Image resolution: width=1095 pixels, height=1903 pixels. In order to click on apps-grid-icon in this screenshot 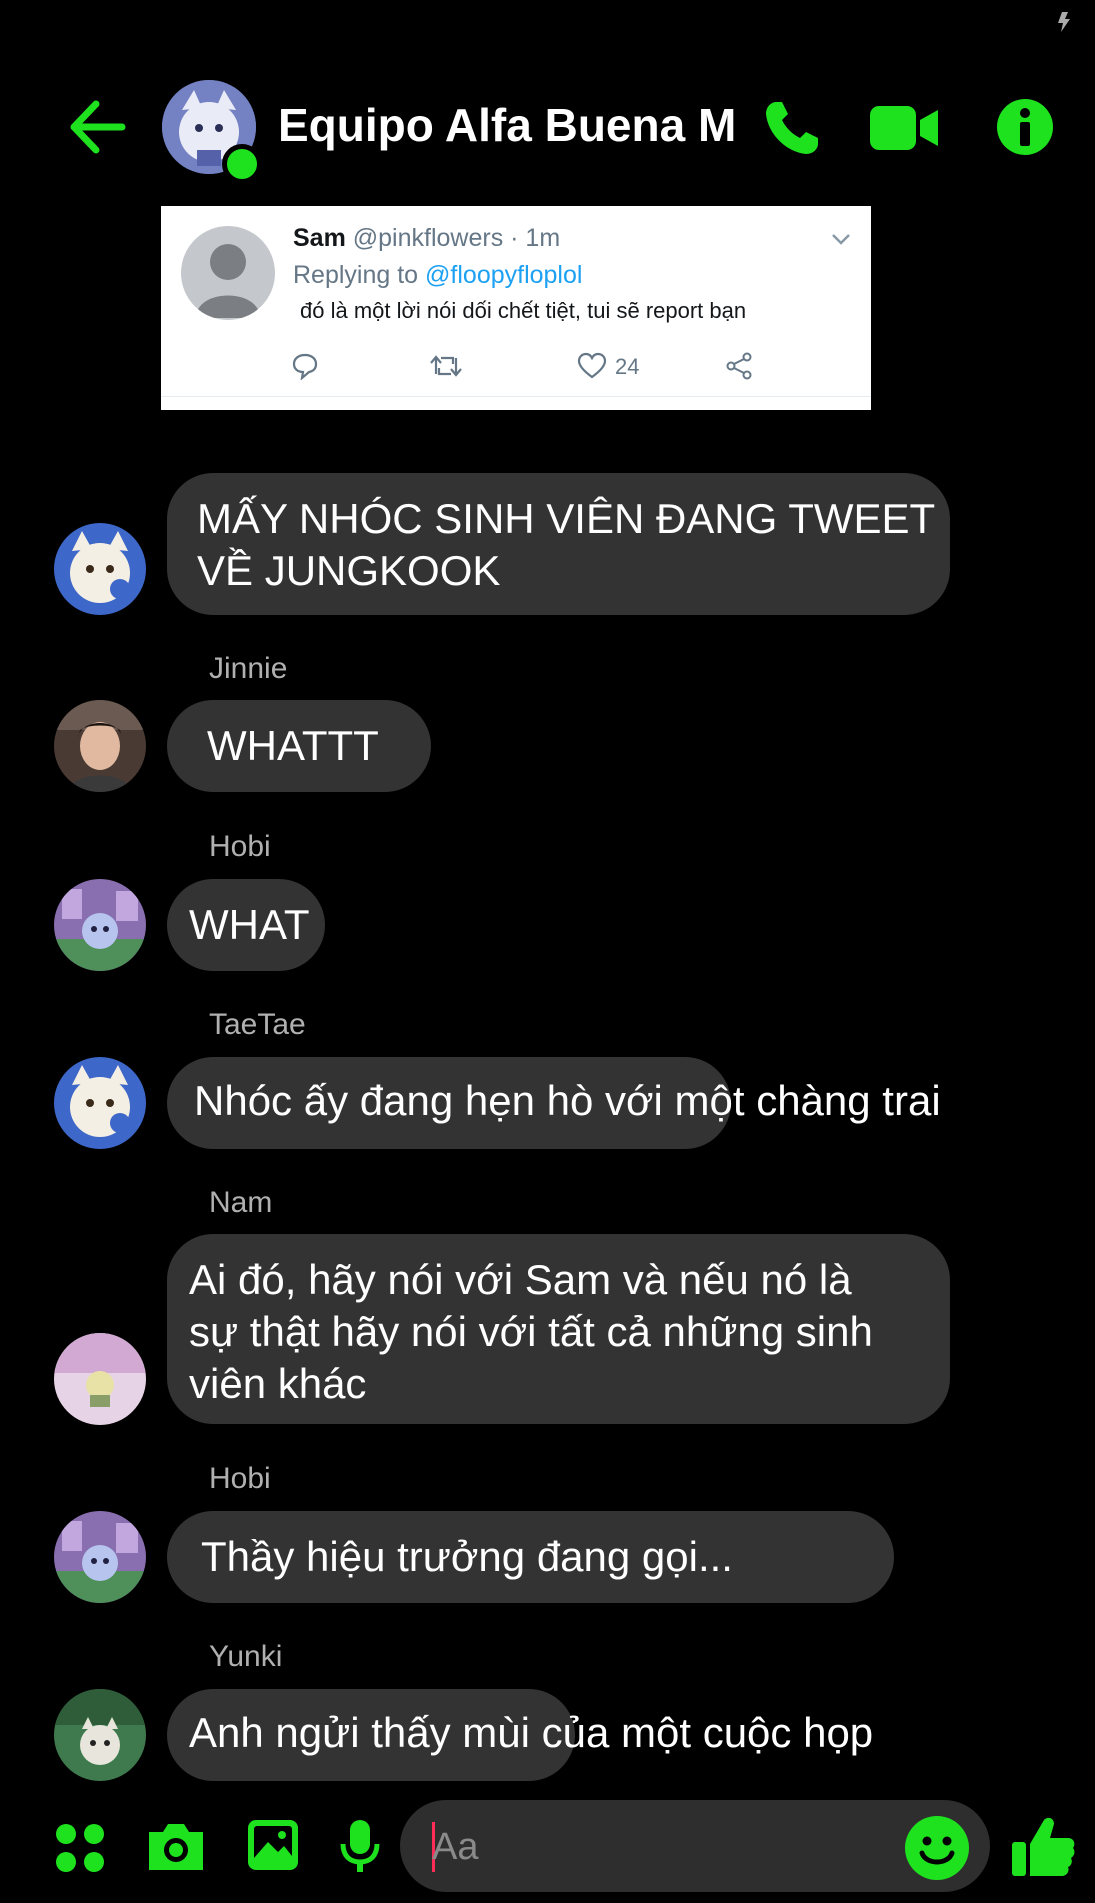, I will do `click(80, 1848)`.